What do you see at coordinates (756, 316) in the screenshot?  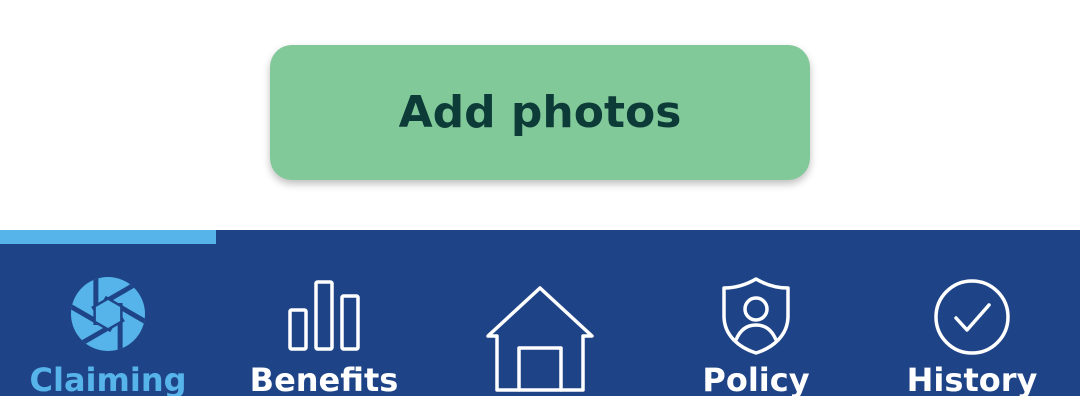 I see `shield-user-icon` at bounding box center [756, 316].